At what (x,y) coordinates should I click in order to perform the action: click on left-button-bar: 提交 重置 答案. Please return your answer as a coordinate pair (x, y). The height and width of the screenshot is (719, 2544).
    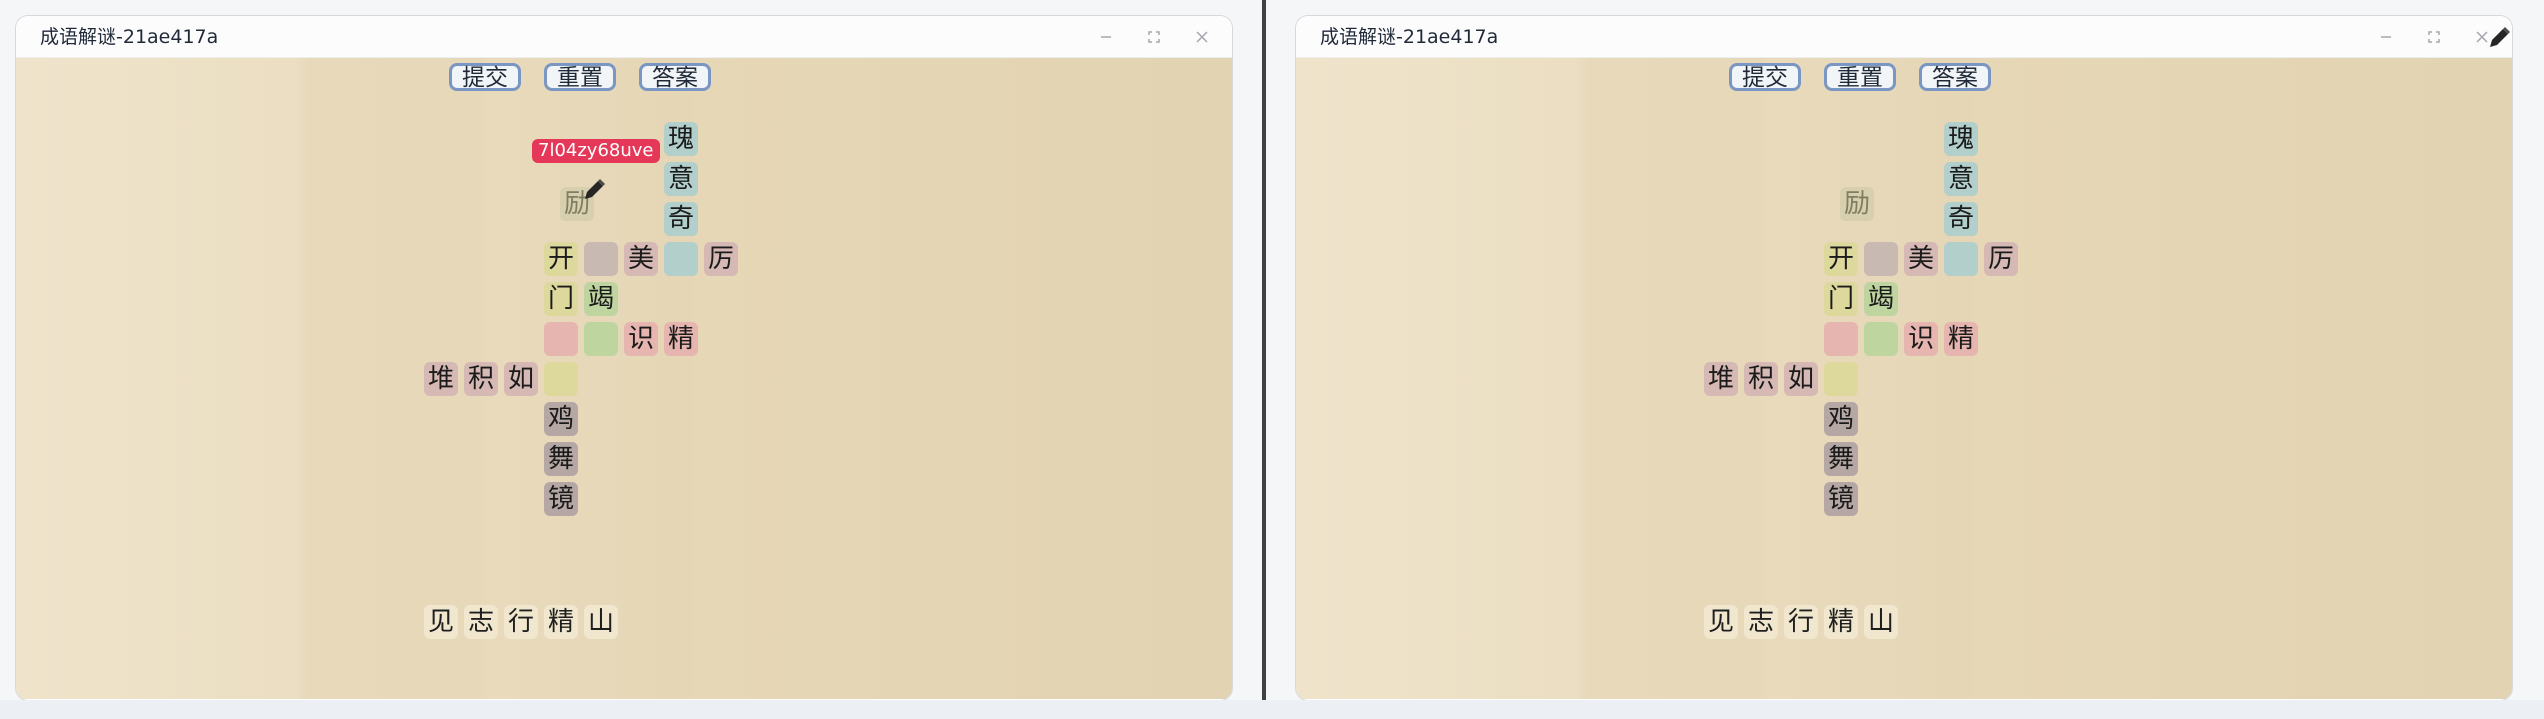
    Looking at the image, I should click on (580, 77).